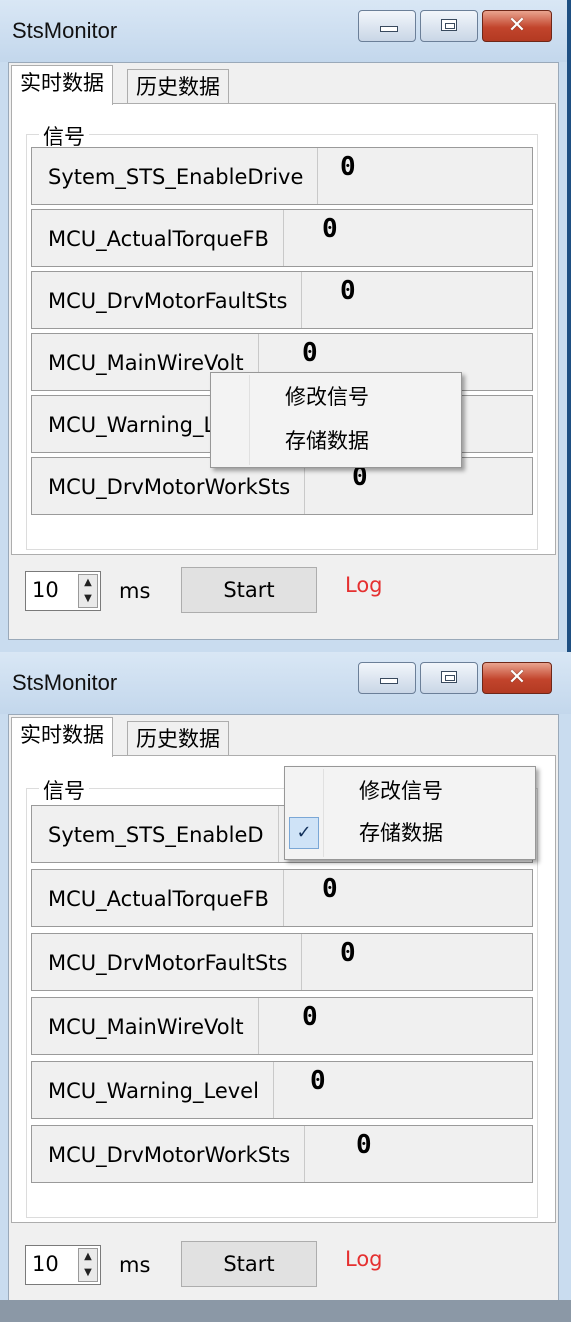 This screenshot has height=1322, width=571. What do you see at coordinates (183, 176) in the screenshot?
I see `signal-name: Sytem_STS_EnableDrive` at bounding box center [183, 176].